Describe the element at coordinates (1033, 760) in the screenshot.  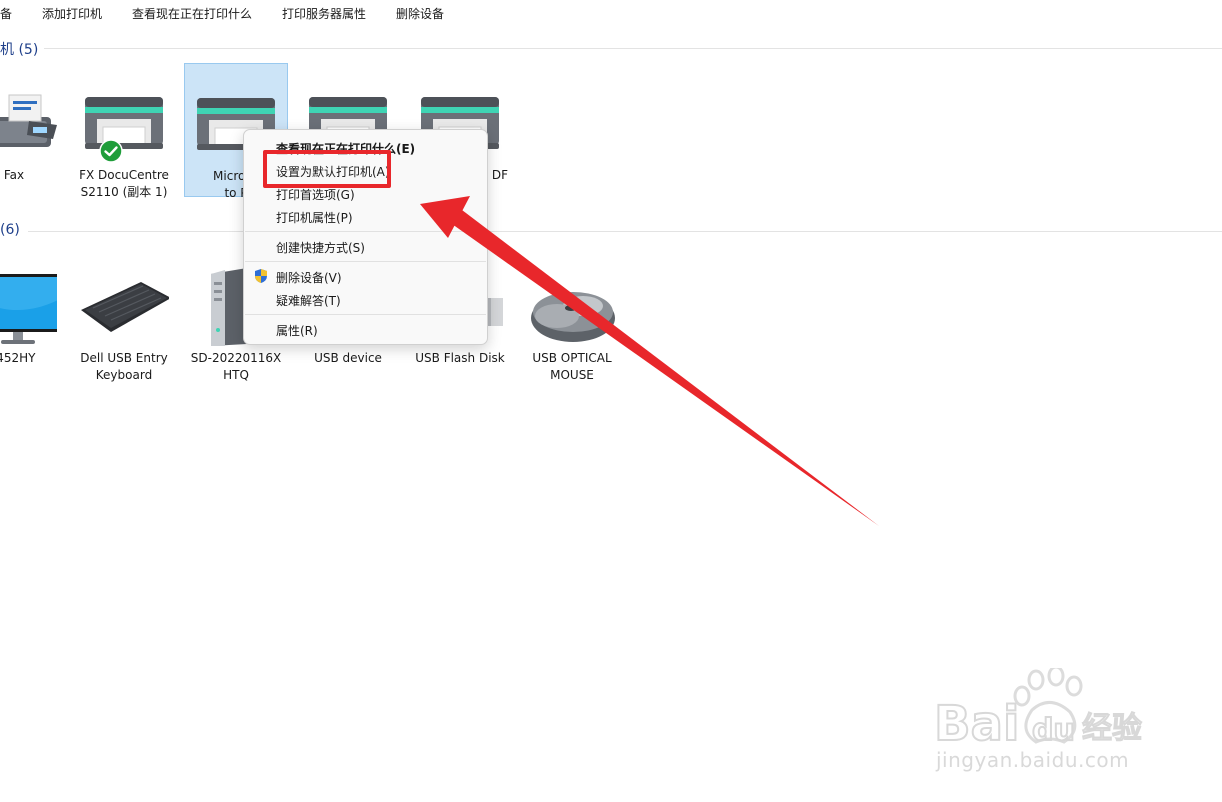
I see `watermark-url: jingyan.baidu.com` at that location.